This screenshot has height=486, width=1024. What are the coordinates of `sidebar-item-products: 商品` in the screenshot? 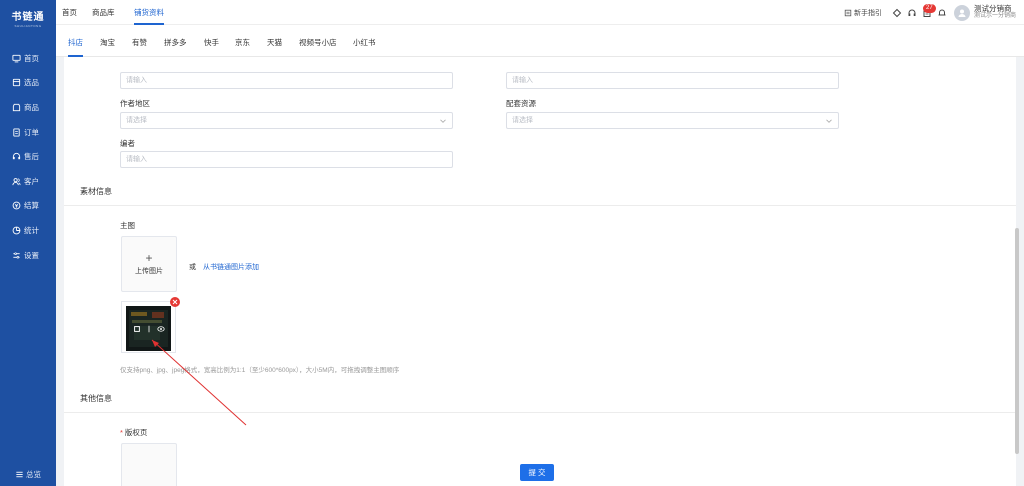 It's located at (28, 107).